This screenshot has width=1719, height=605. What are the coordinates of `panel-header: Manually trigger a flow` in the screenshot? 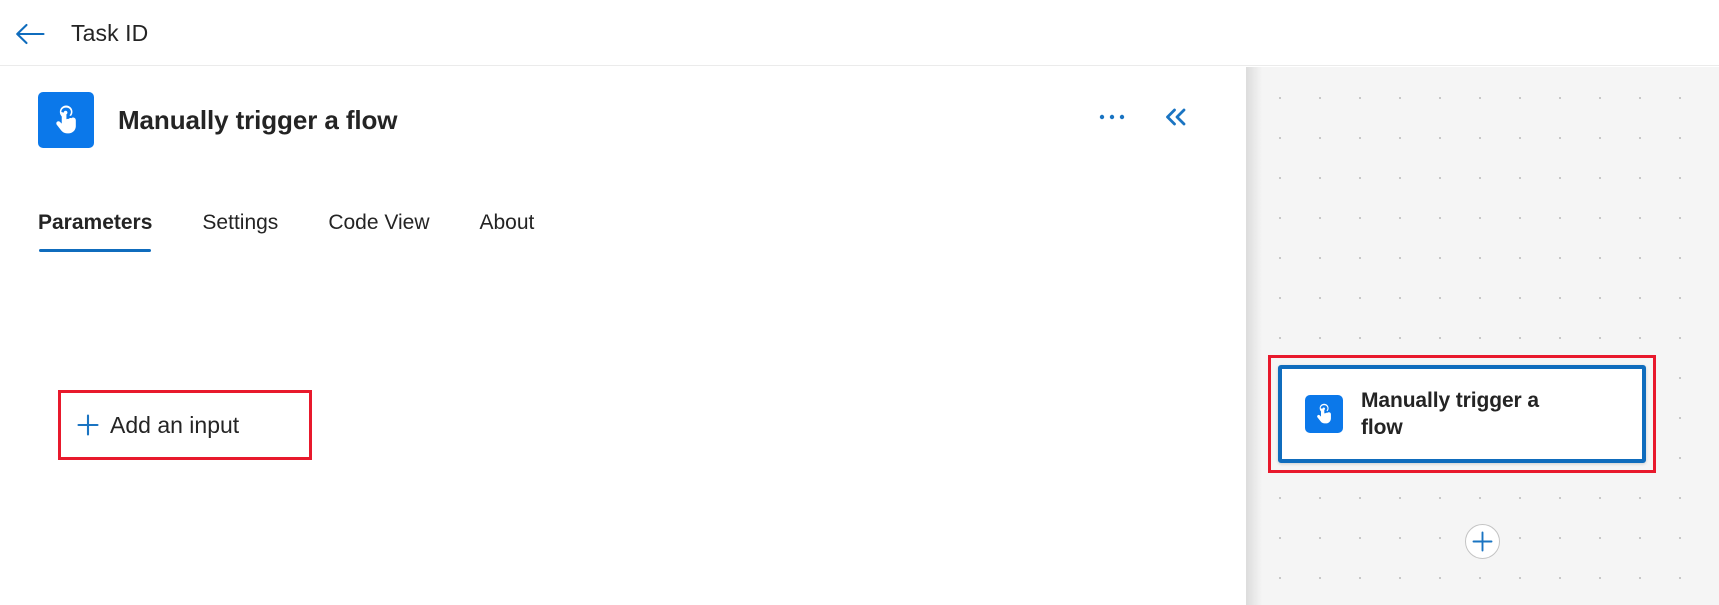 It's located at (623, 117).